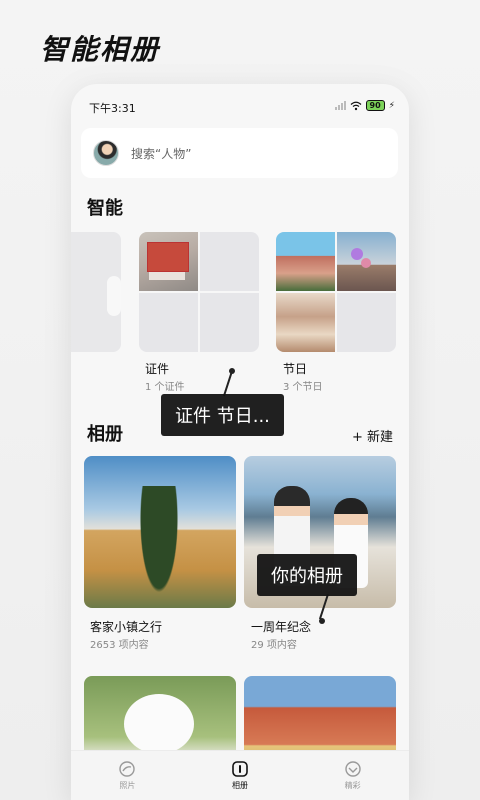  What do you see at coordinates (303, 387) in the screenshot?
I see `smart-card-festivals-count: 3 个节日` at bounding box center [303, 387].